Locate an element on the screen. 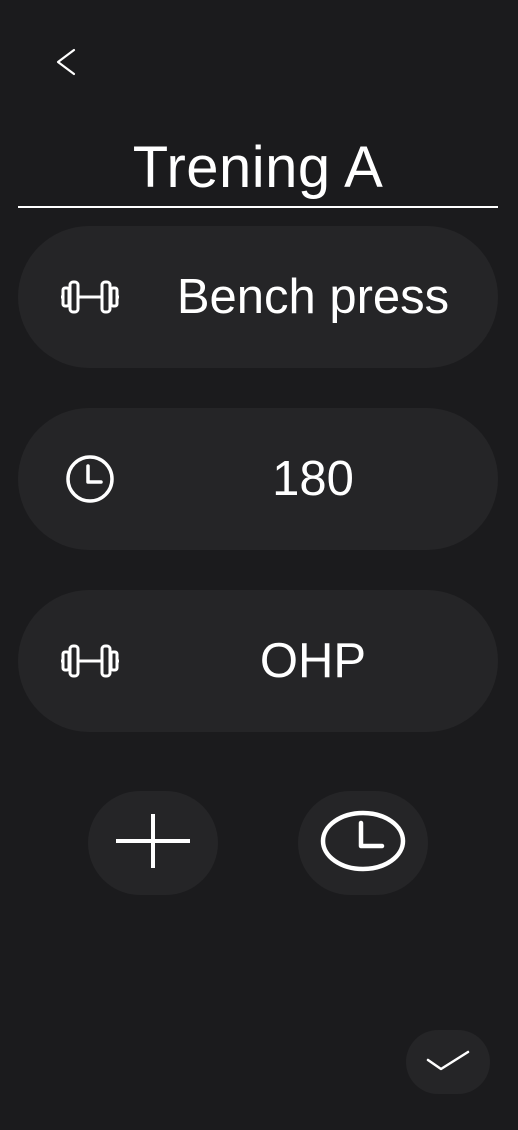 The width and height of the screenshot is (518, 1130). workout-title: Trening A is located at coordinates (258, 167).